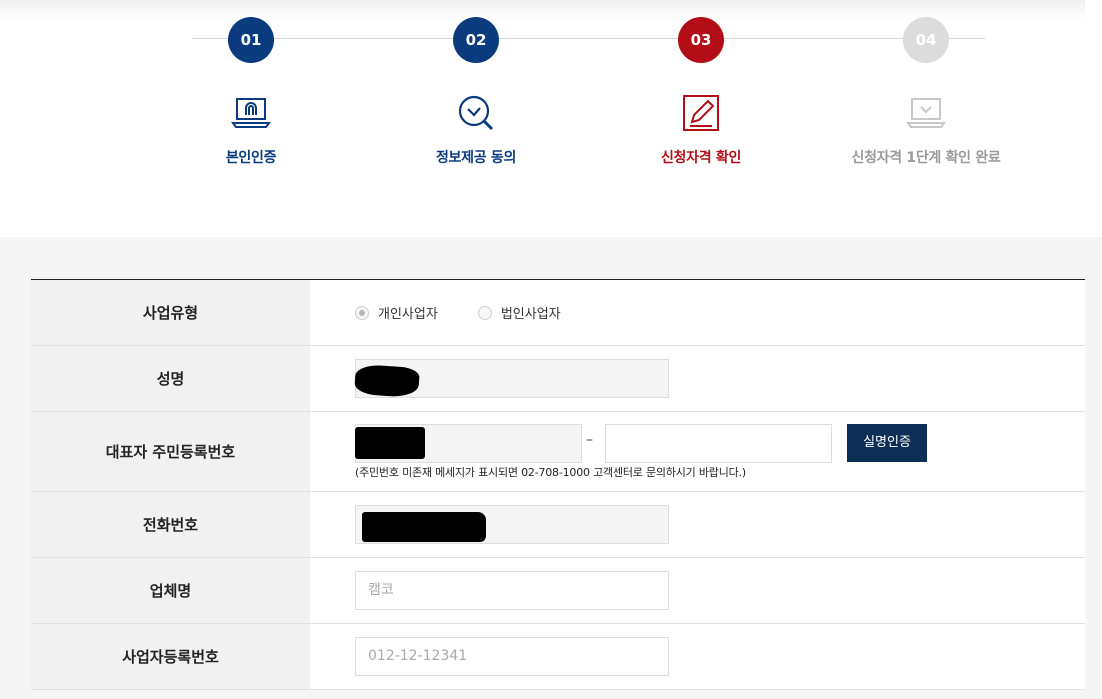 The height and width of the screenshot is (699, 1102). What do you see at coordinates (926, 158) in the screenshot?
I see `step-label: 신청자격 1단계 확인 완료` at bounding box center [926, 158].